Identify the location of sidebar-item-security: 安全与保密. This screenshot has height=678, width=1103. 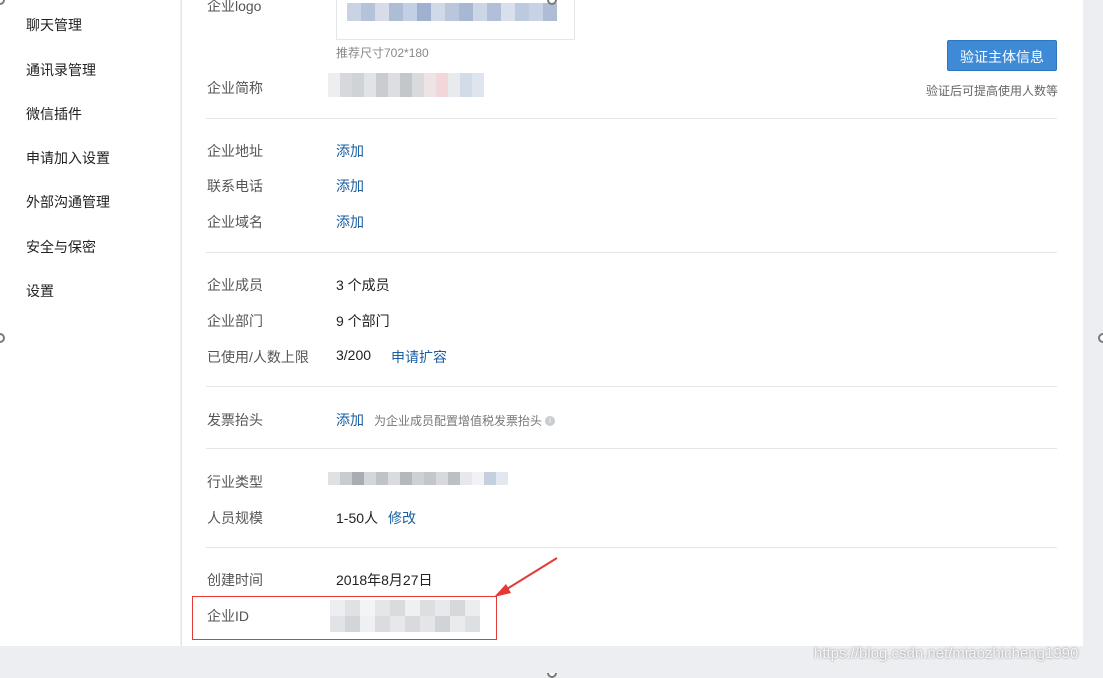
(61, 247).